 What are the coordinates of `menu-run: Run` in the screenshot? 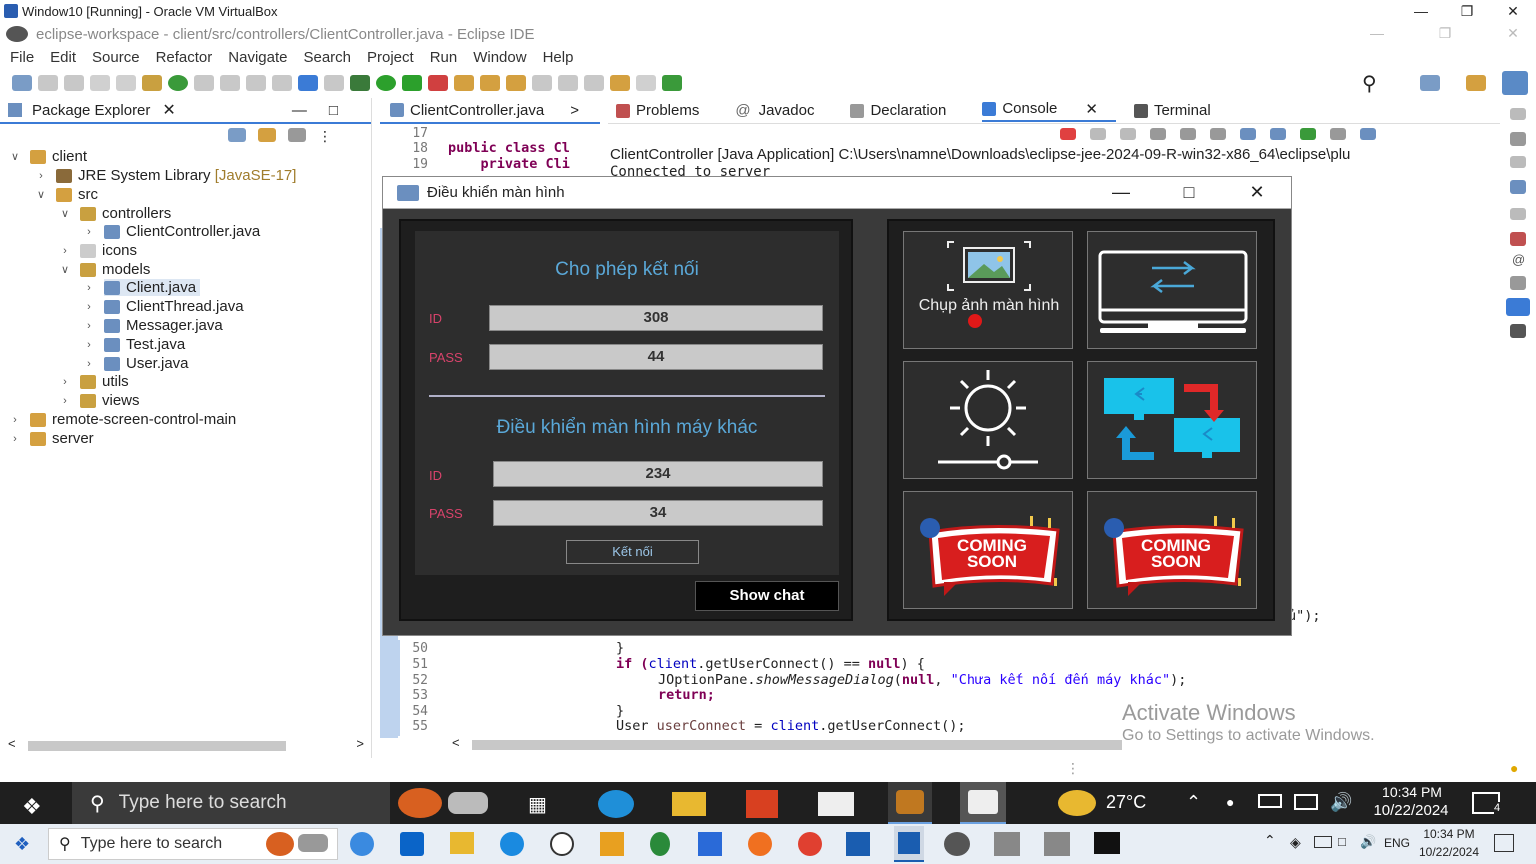 It's located at (447, 57).